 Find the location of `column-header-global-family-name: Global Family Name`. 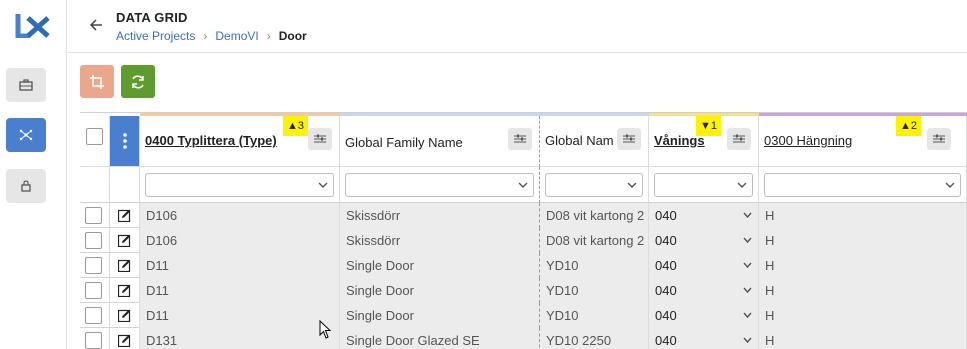

column-header-global-family-name: Global Family Name is located at coordinates (440, 141).